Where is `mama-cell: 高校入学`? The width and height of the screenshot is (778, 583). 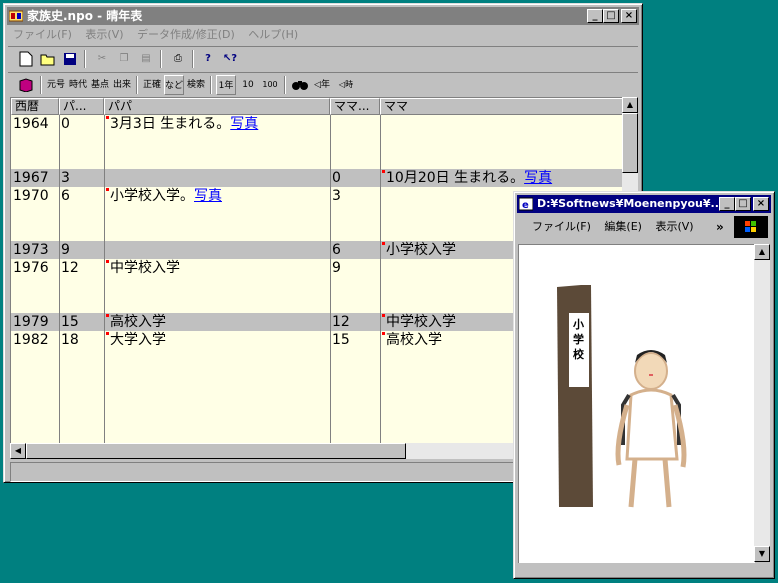 mama-cell: 高校入学 is located at coordinates (412, 340).